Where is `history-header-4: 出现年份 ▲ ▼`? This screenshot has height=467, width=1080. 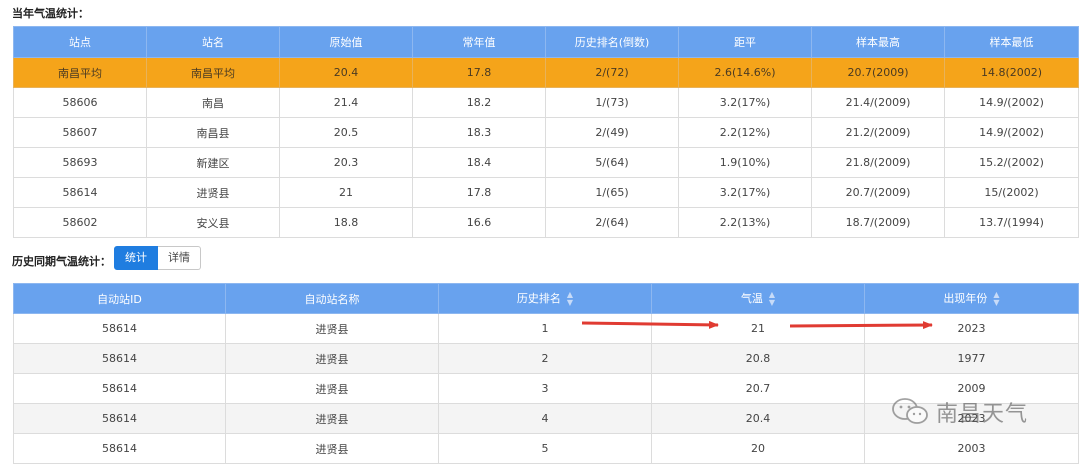
history-header-4: 出现年份 ▲ ▼ is located at coordinates (971, 298).